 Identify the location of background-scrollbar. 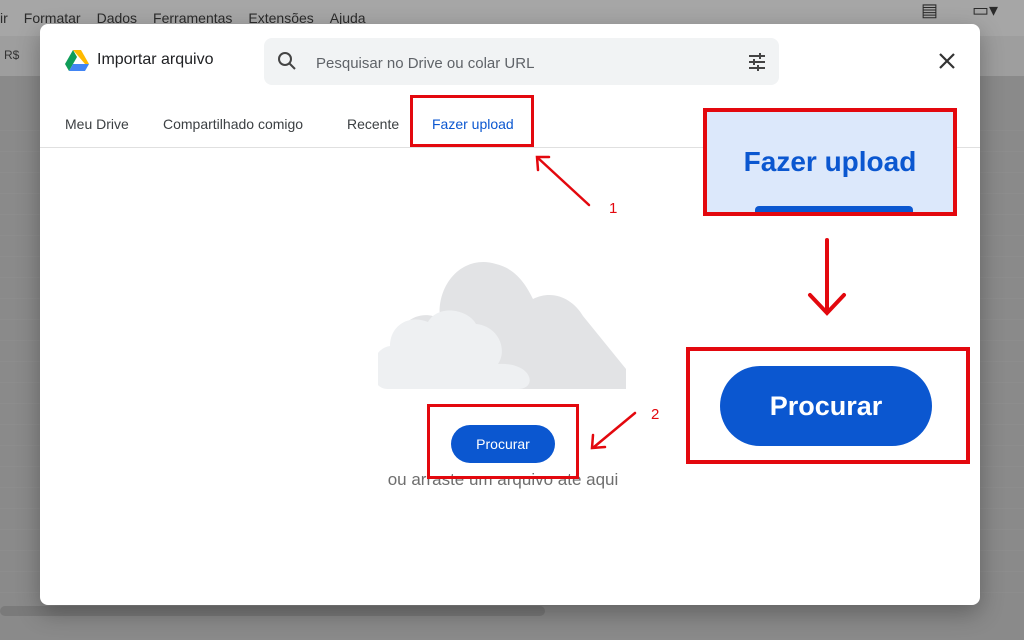
(272, 611).